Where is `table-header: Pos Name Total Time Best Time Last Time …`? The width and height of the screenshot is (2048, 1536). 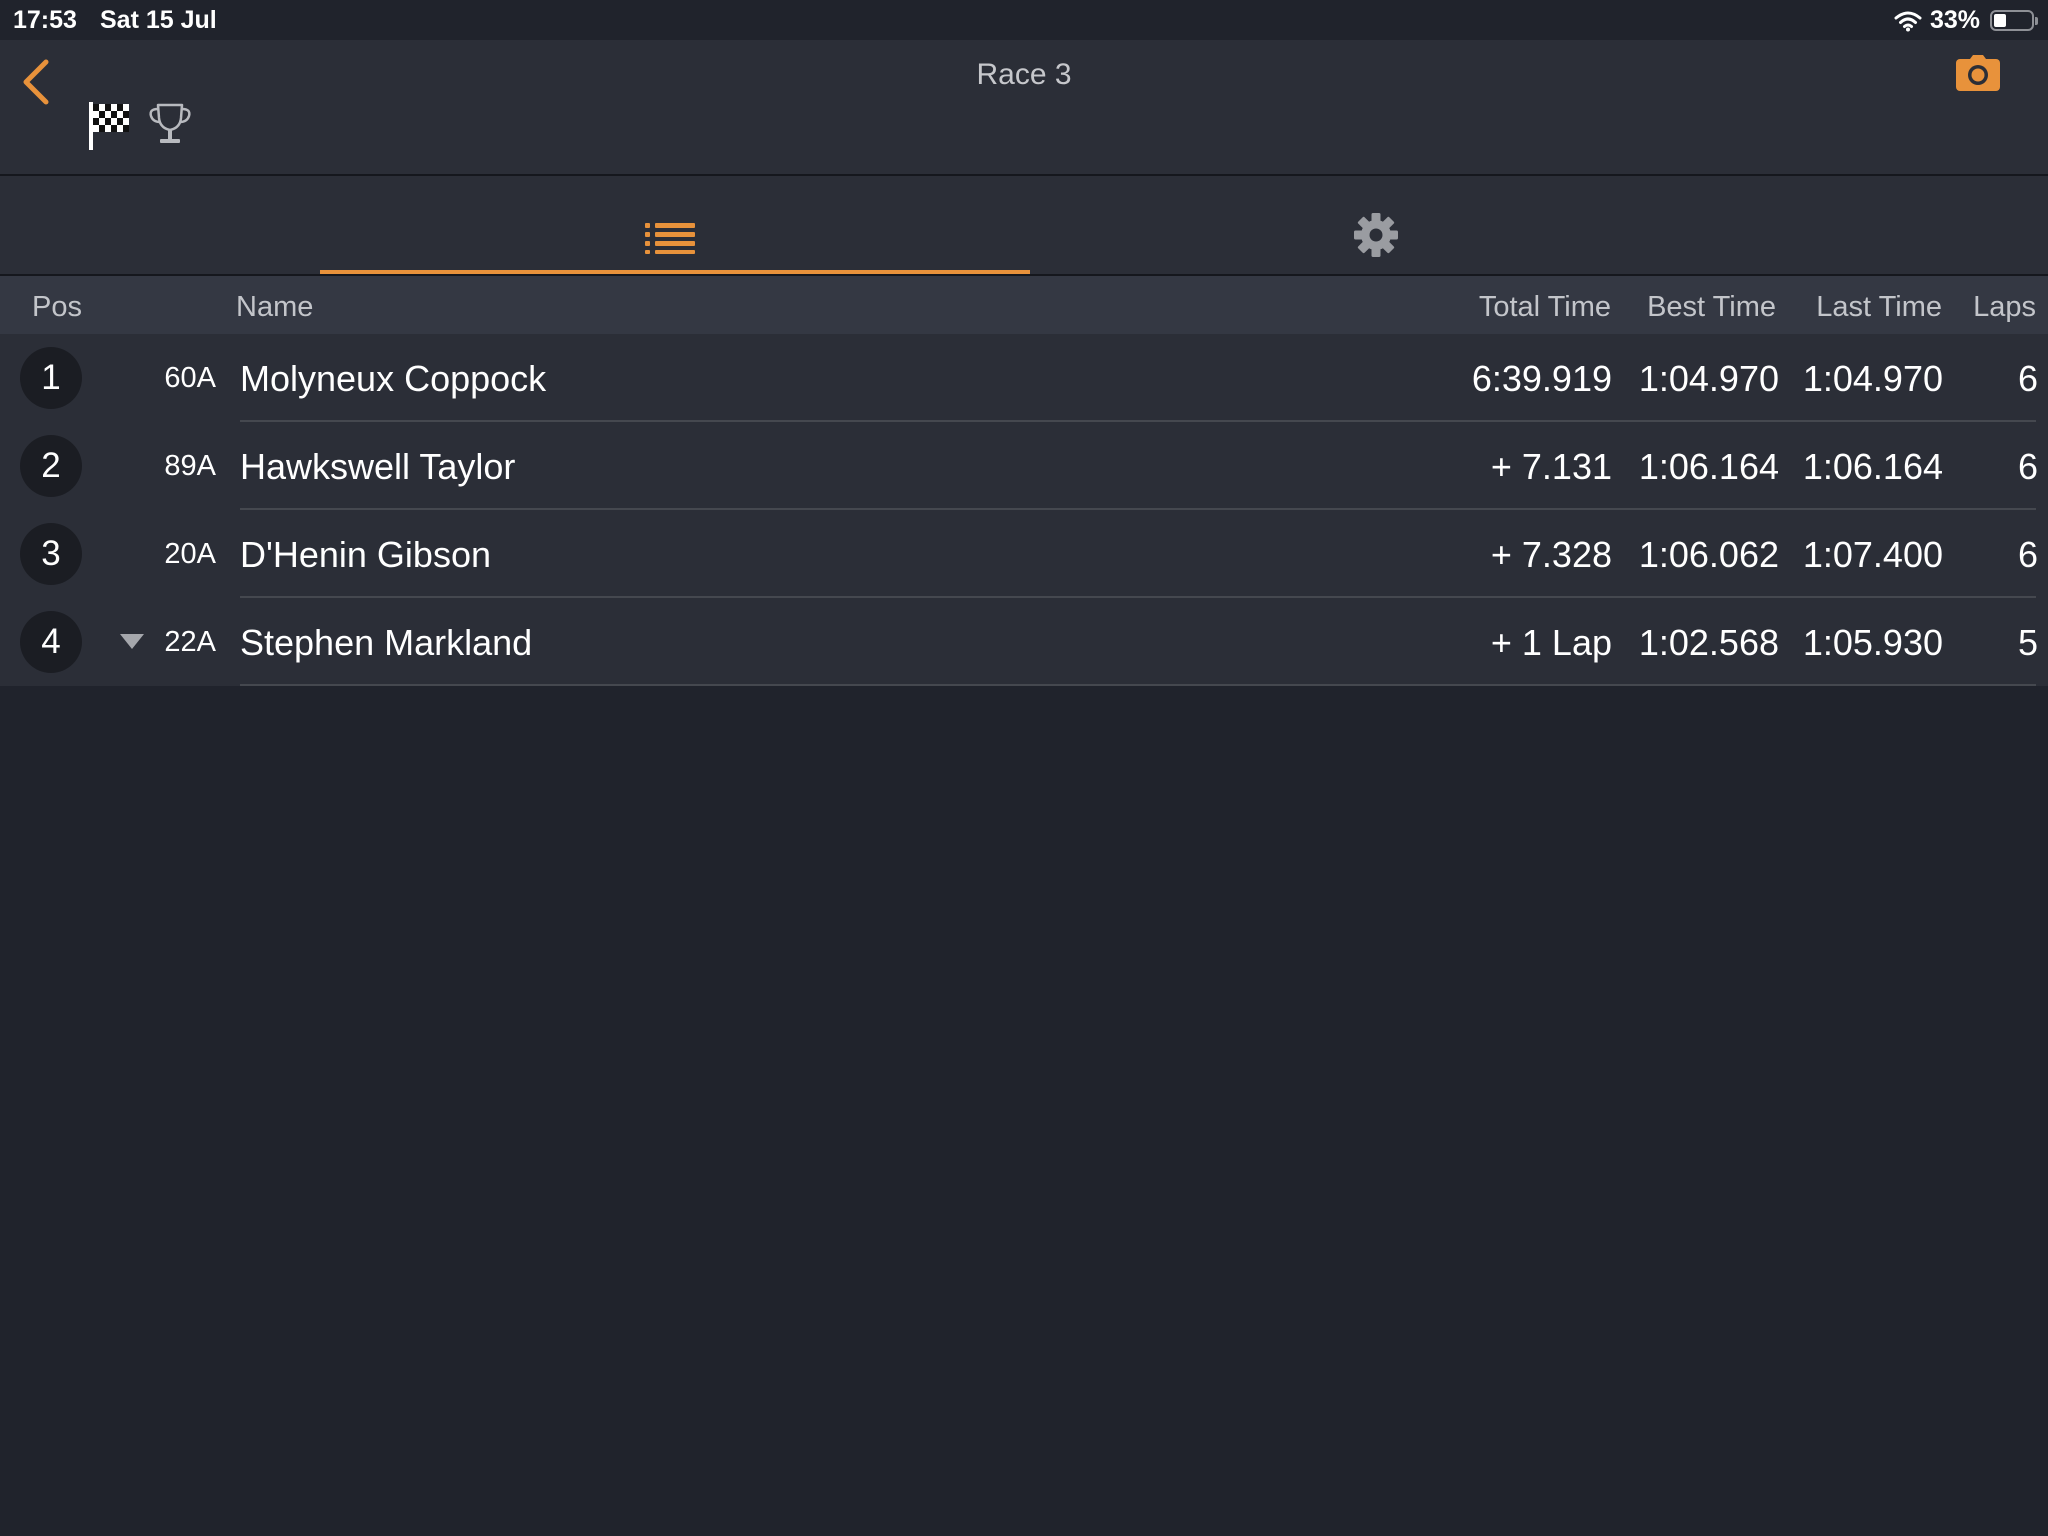 table-header: Pos Name Total Time Best Time Last Time … is located at coordinates (1024, 305).